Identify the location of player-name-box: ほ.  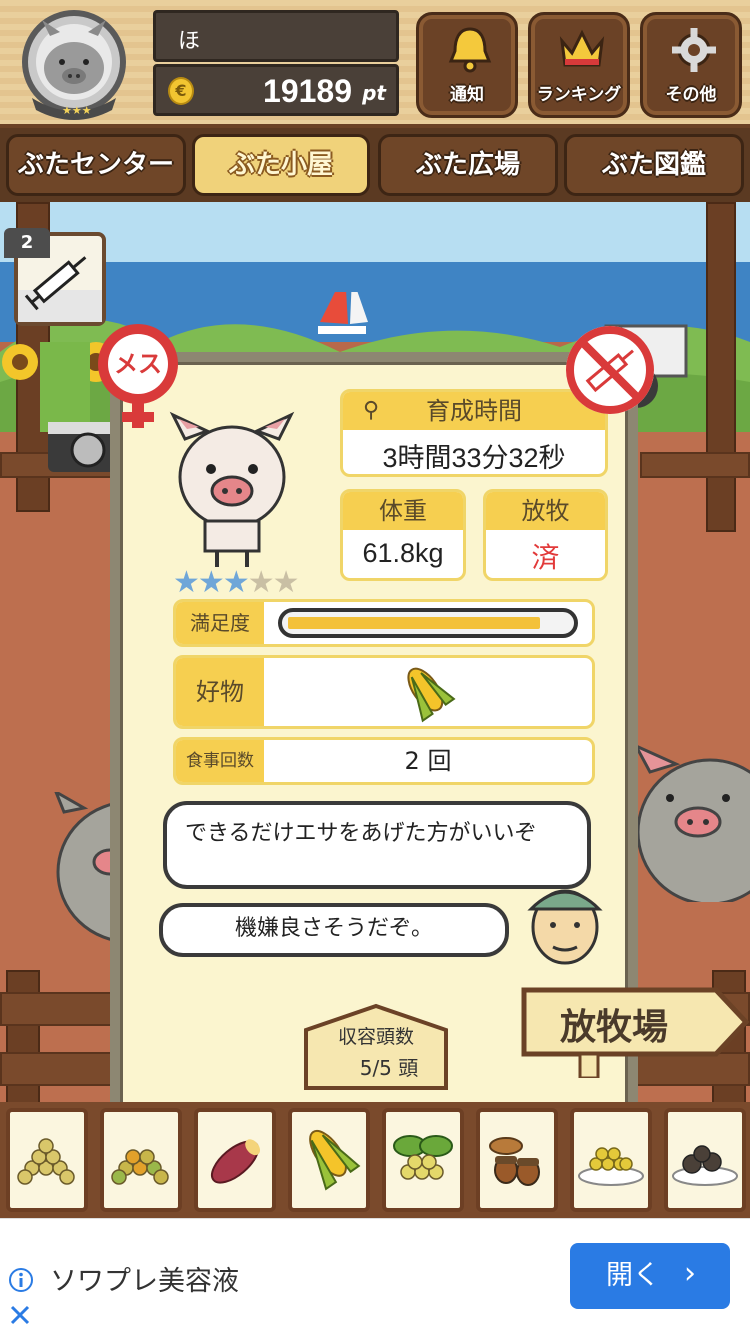
(276, 36).